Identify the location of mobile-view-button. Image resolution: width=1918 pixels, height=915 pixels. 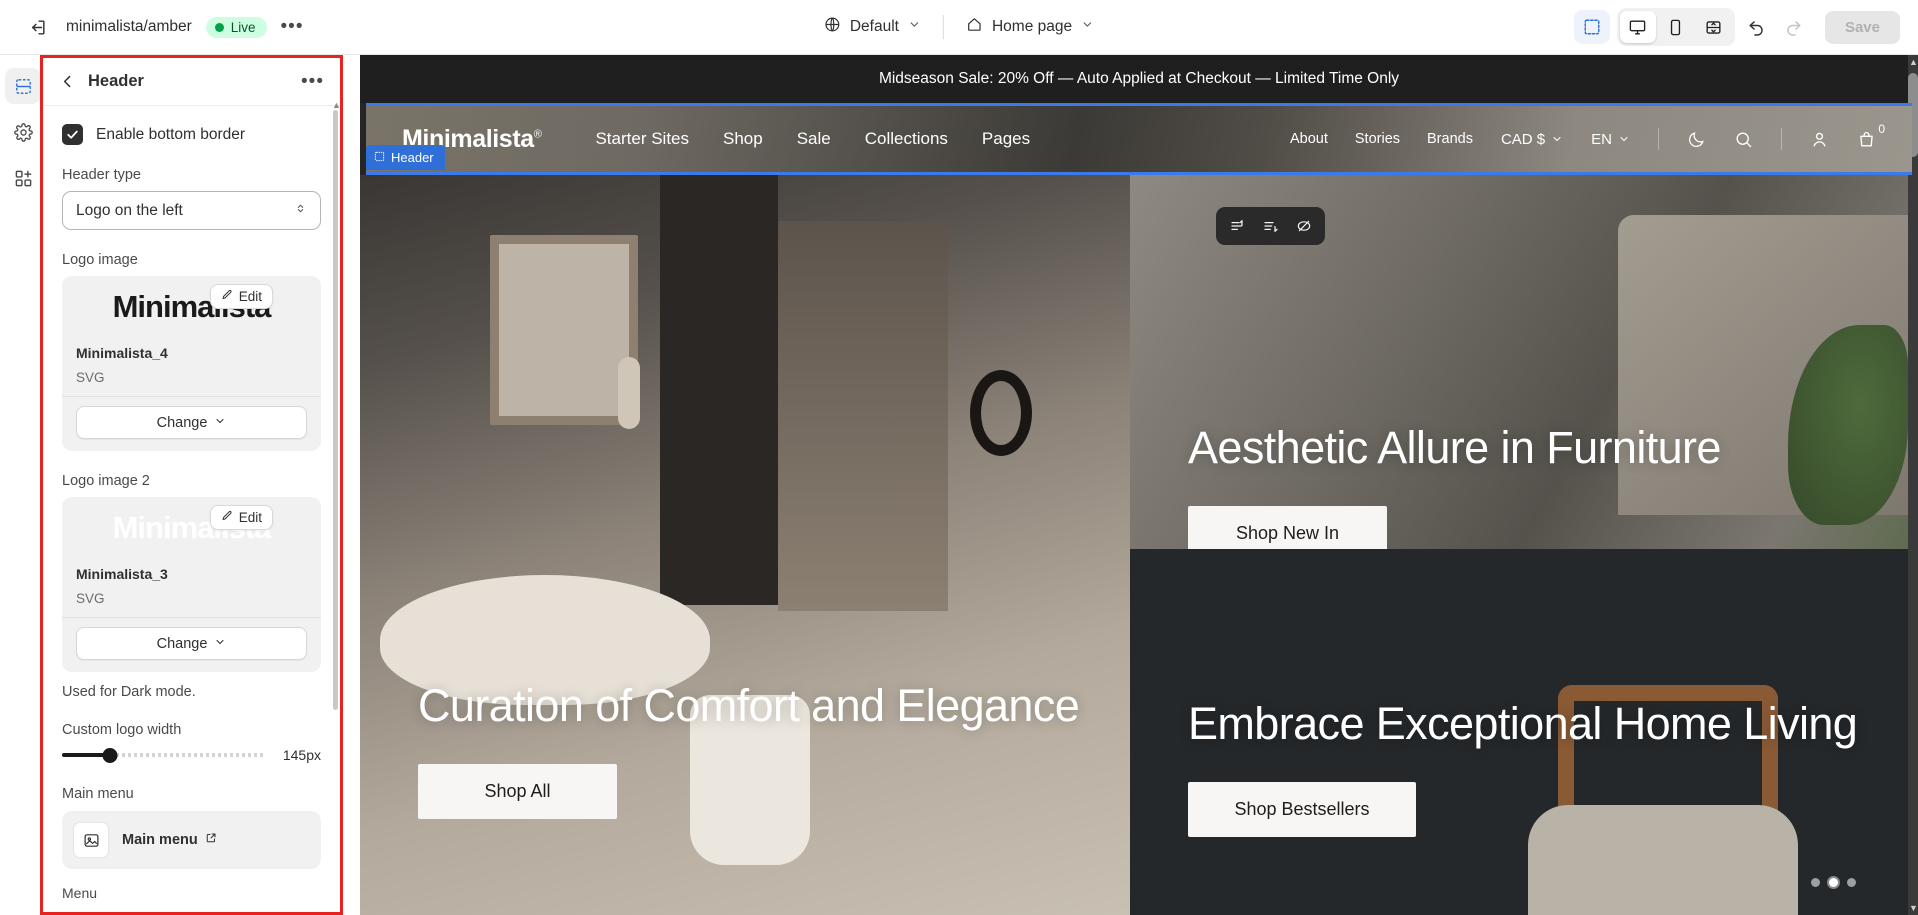
(1676, 27).